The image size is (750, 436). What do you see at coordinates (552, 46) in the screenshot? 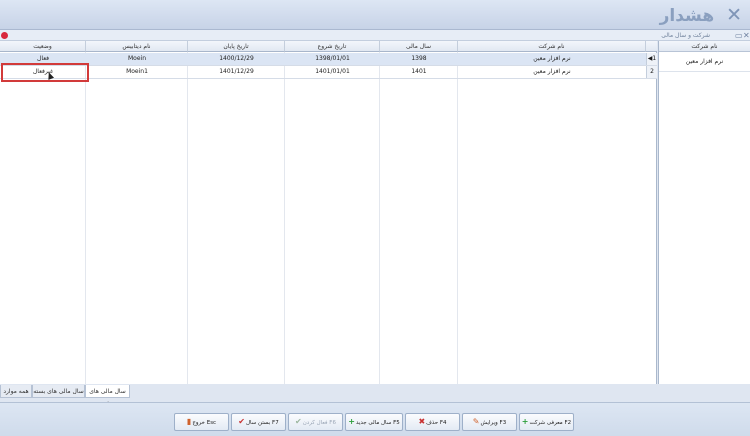
I see `col-header-company: نام شرکت` at bounding box center [552, 46].